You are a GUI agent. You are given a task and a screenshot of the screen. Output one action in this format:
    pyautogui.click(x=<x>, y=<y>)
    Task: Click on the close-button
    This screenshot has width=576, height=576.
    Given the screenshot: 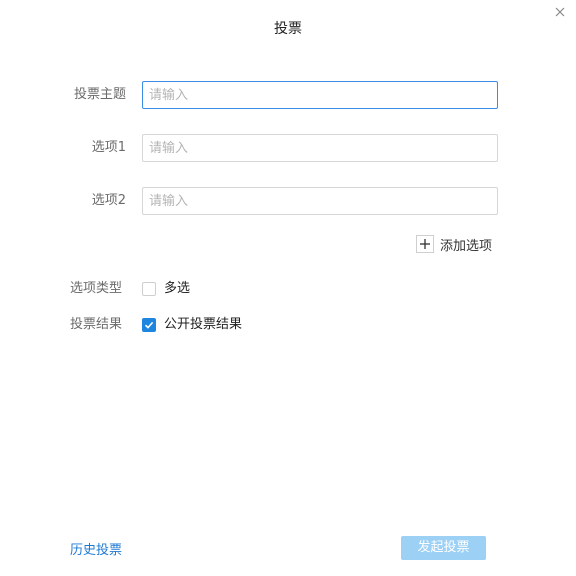 What is the action you would take?
    pyautogui.click(x=560, y=12)
    